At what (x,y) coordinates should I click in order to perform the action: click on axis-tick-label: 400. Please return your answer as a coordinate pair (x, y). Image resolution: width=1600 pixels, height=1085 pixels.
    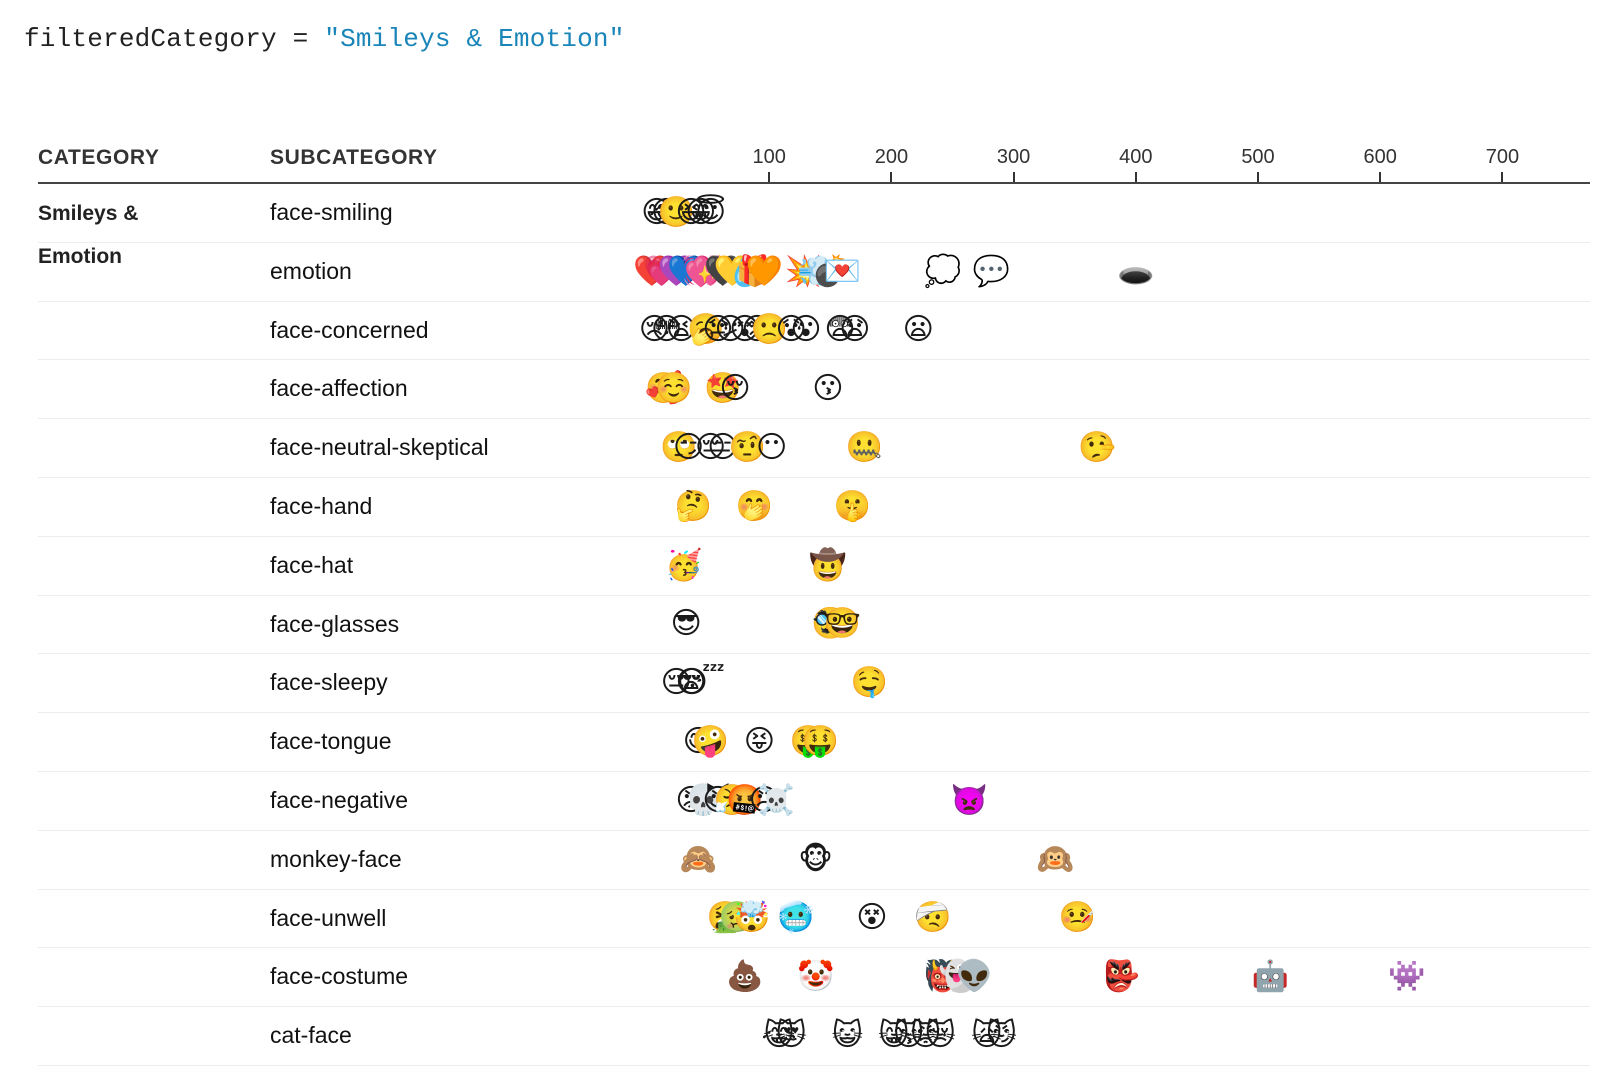
    Looking at the image, I should click on (1136, 157).